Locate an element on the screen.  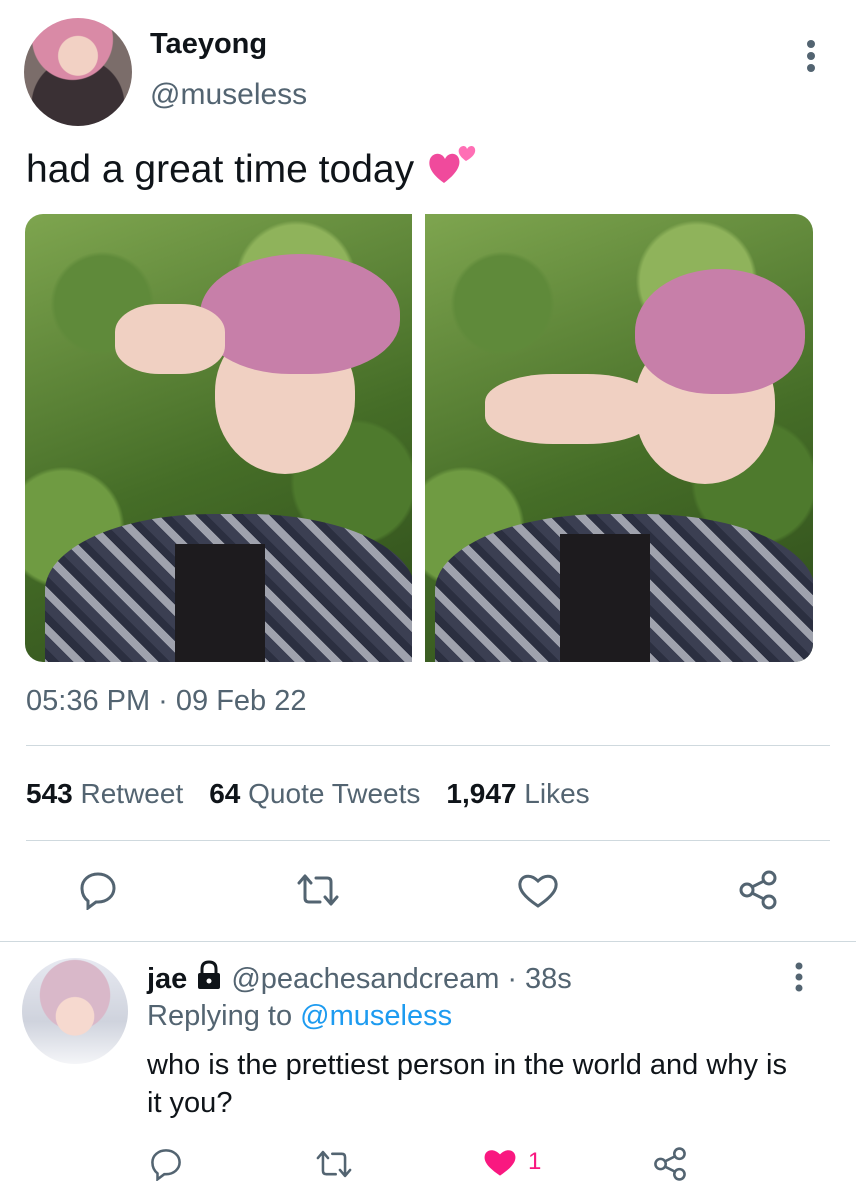
quote-stat: 64 Quote Tweets is located at coordinates (314, 794).